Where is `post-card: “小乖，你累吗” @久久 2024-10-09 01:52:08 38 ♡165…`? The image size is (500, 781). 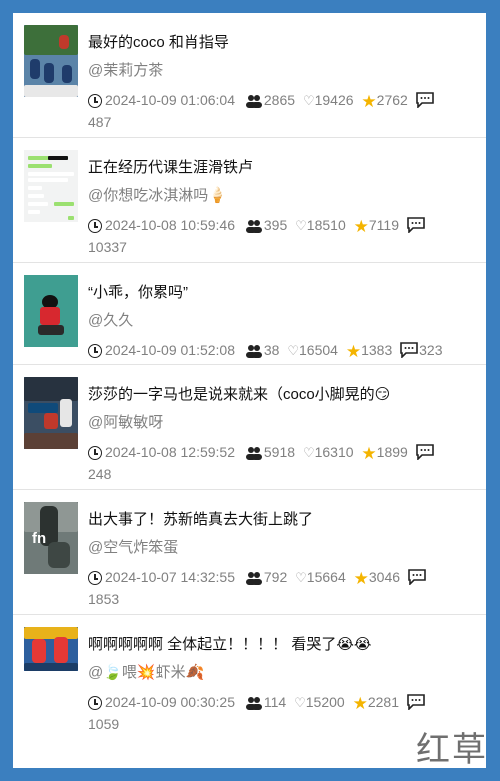 post-card: “小乖，你累吗” @久久 2024-10-09 01:52:08 38 ♡165… is located at coordinates (249, 314).